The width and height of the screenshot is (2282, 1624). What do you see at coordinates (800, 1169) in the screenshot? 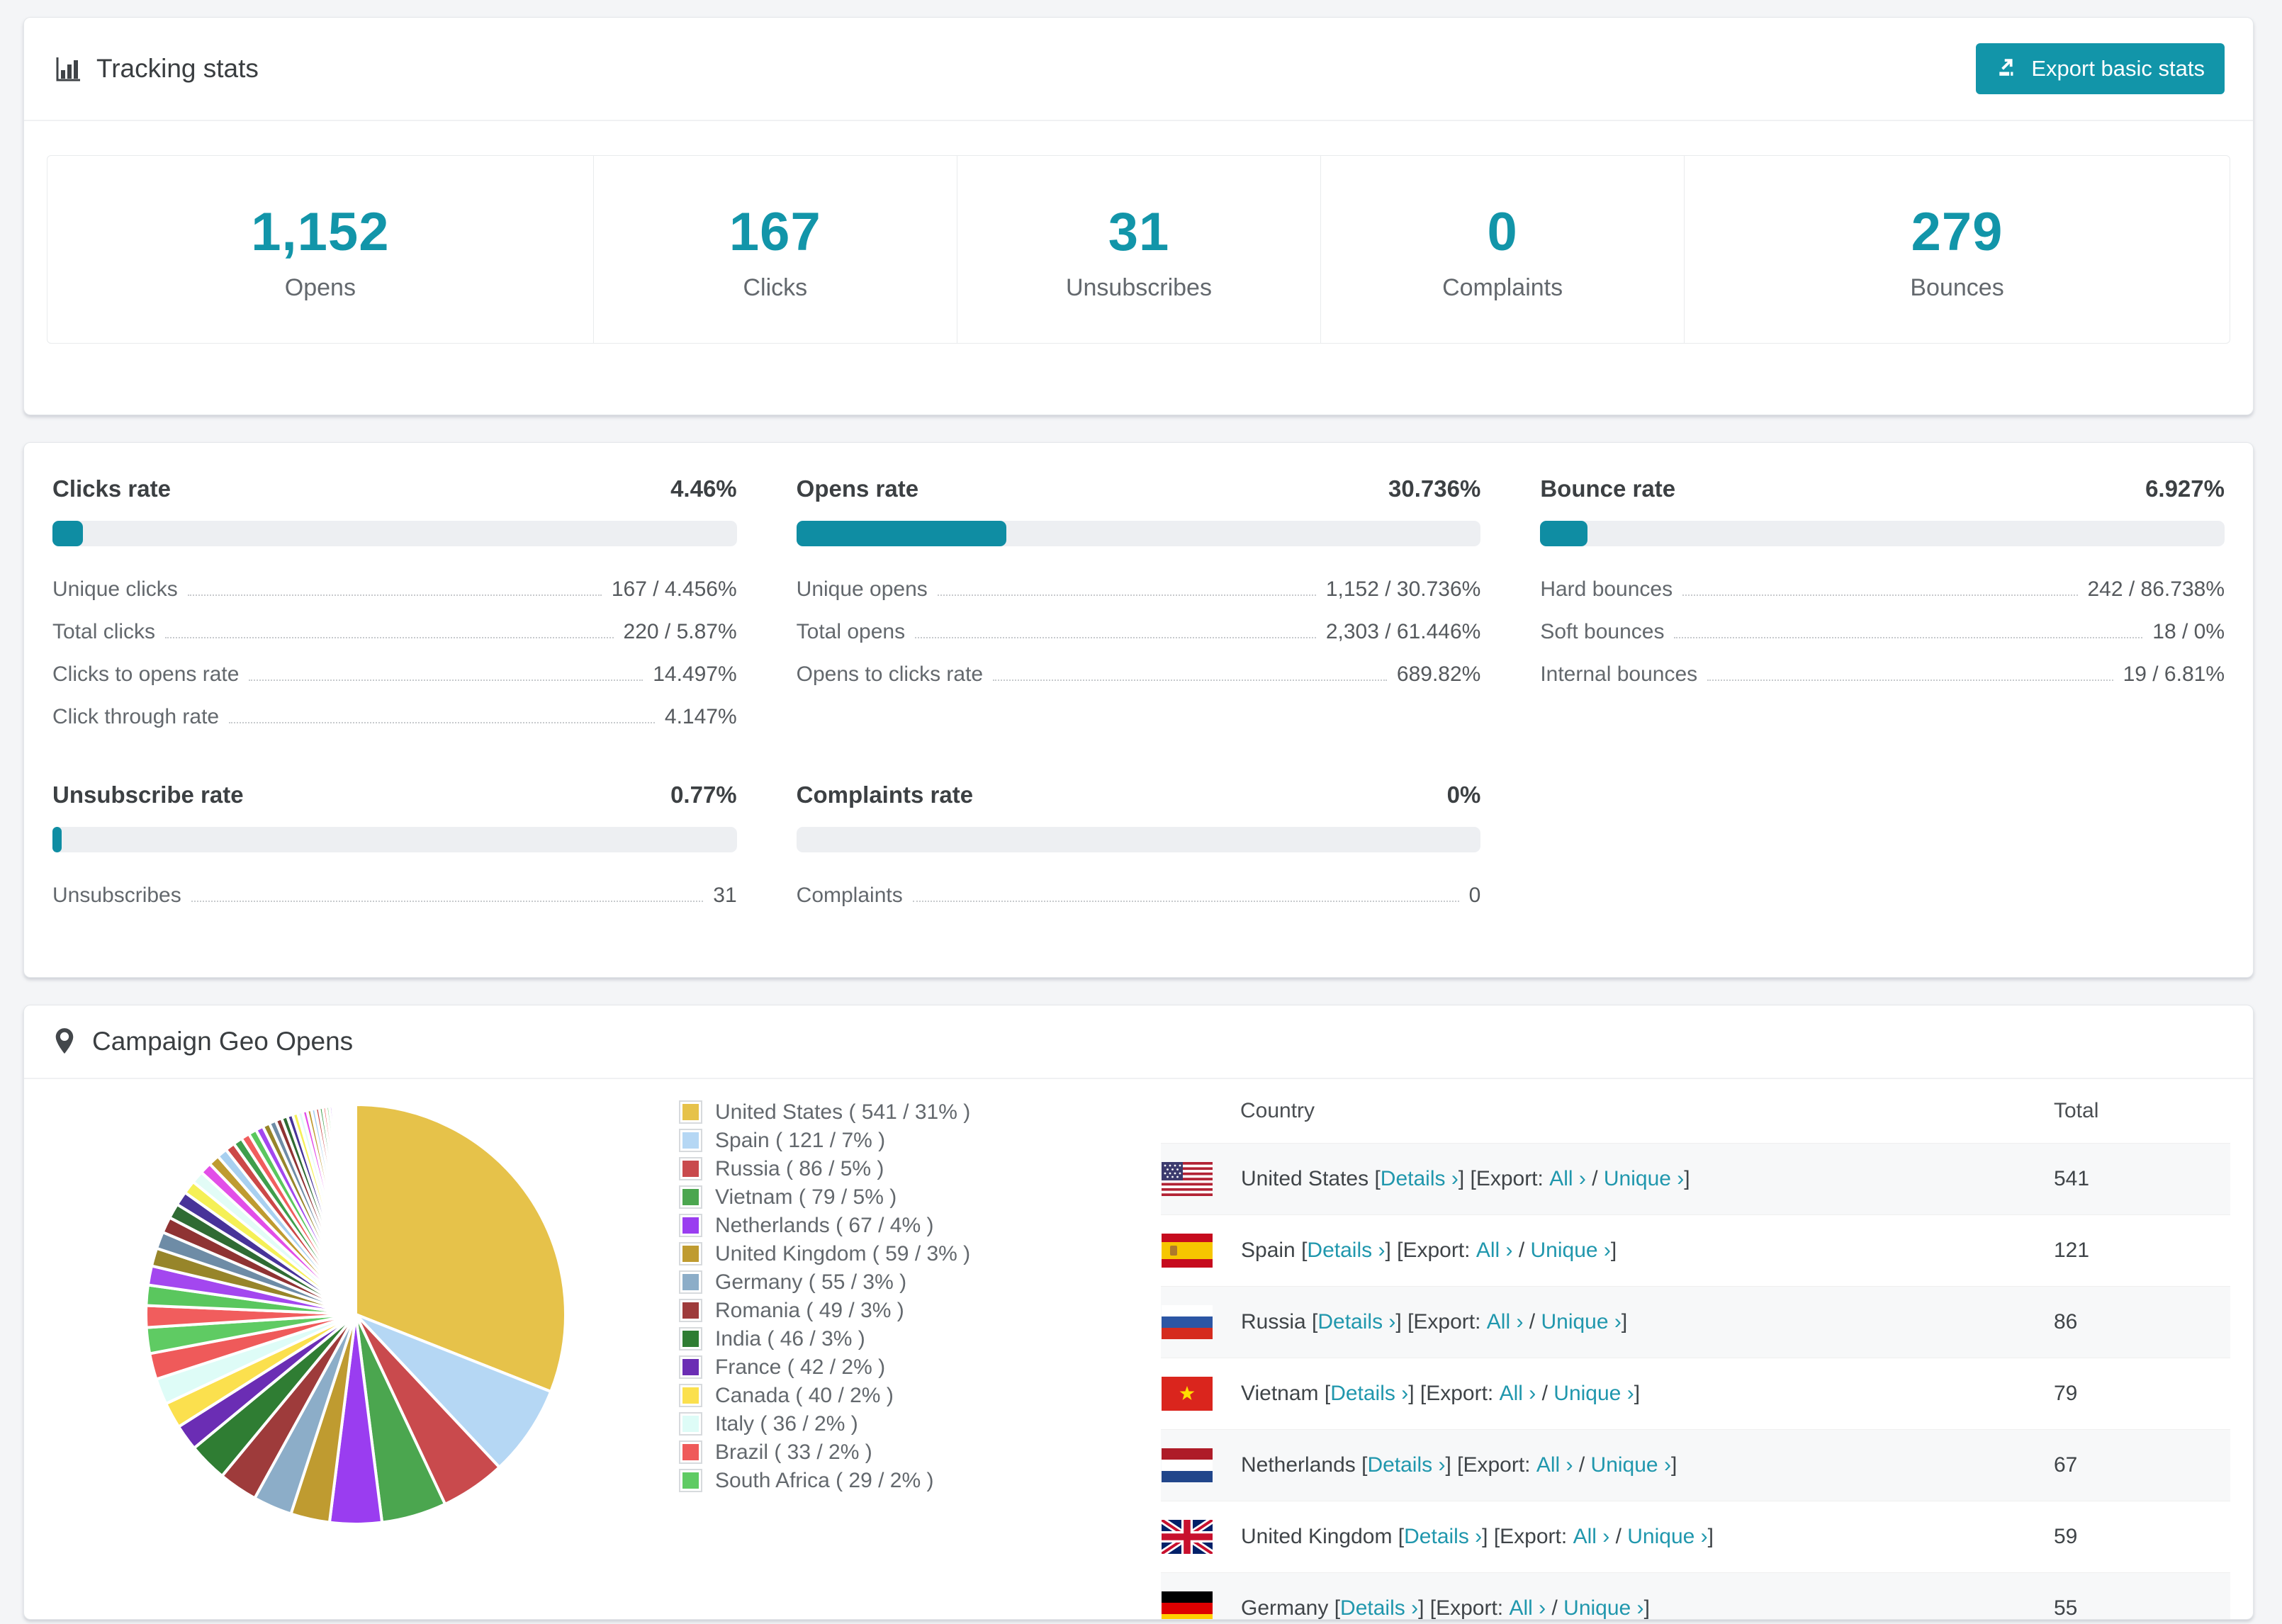
I see `legend-label: Russia ( 86 / 5% )` at bounding box center [800, 1169].